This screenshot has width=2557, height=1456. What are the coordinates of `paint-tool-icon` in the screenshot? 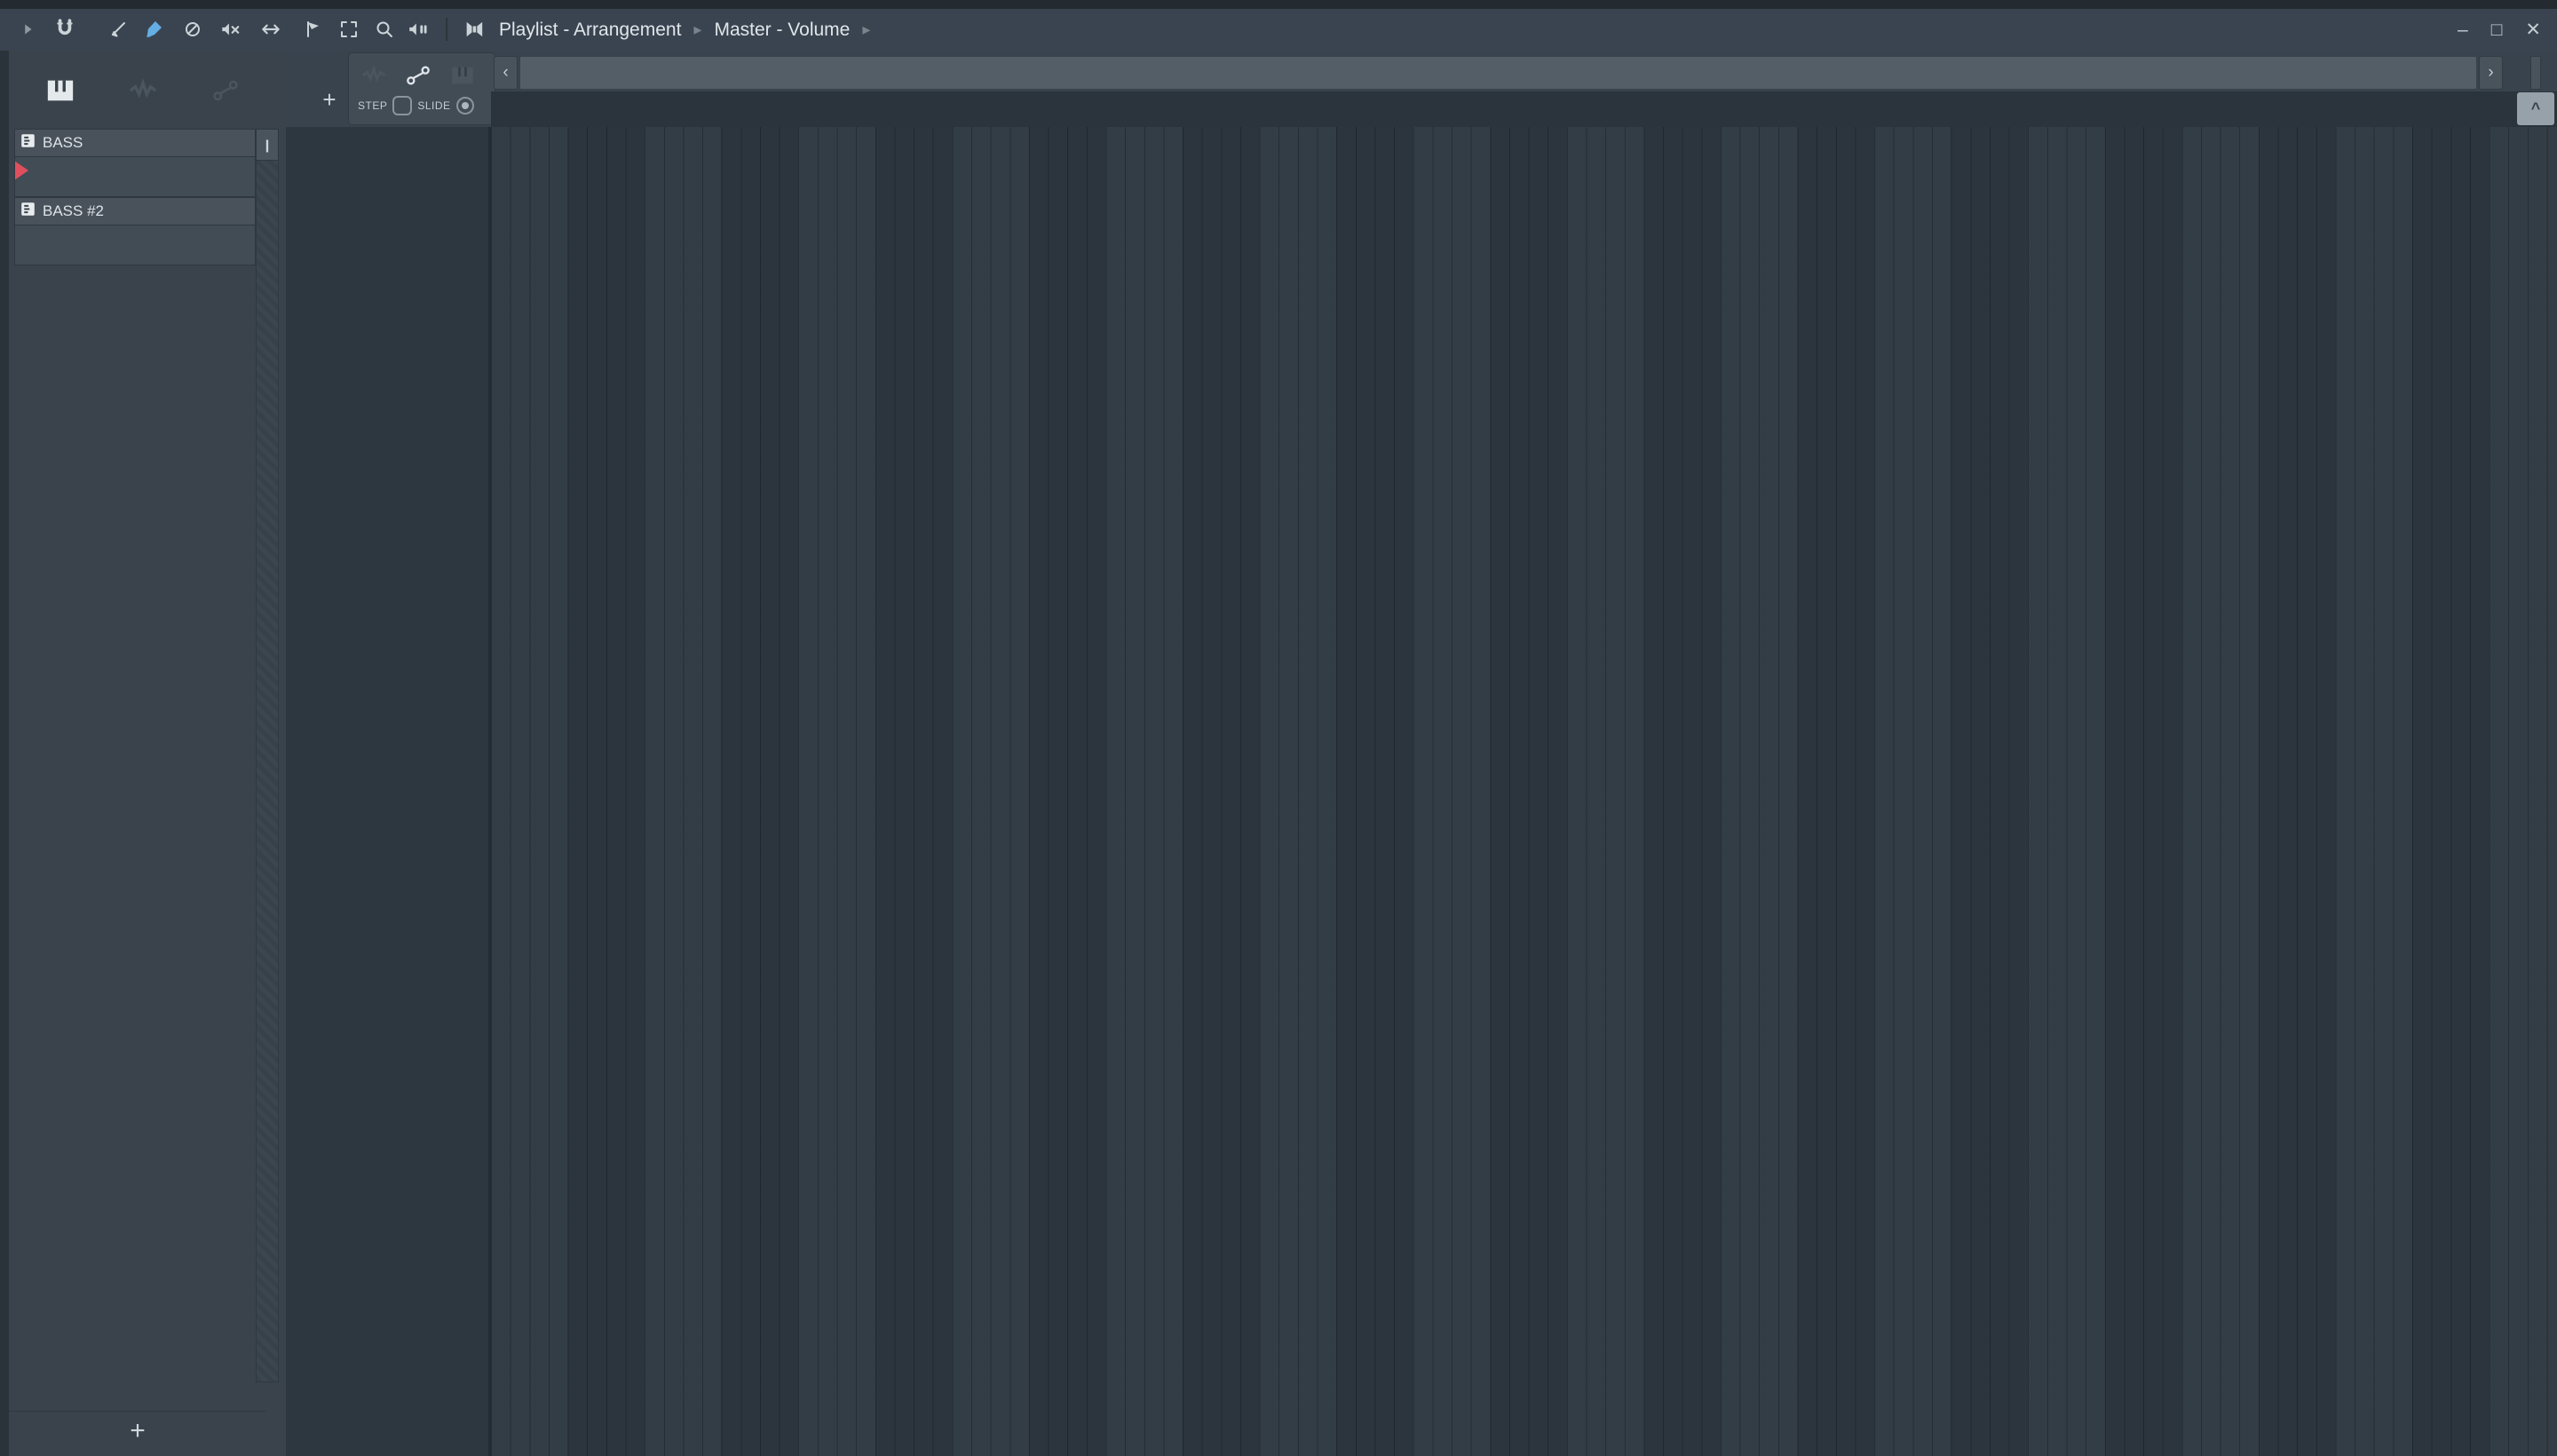 It's located at (154, 29).